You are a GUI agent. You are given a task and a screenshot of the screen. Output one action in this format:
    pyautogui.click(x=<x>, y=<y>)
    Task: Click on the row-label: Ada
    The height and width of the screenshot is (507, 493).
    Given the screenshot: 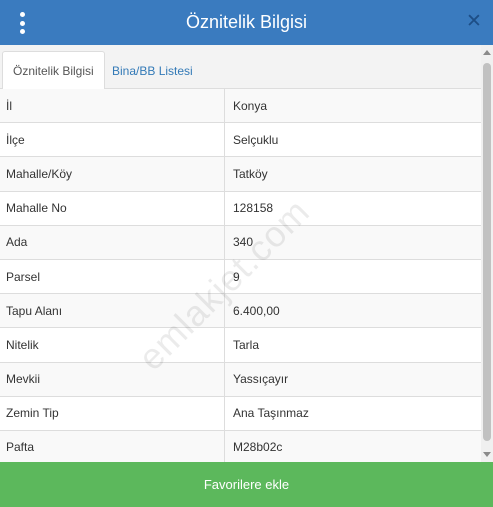 What is the action you would take?
    pyautogui.click(x=112, y=242)
    